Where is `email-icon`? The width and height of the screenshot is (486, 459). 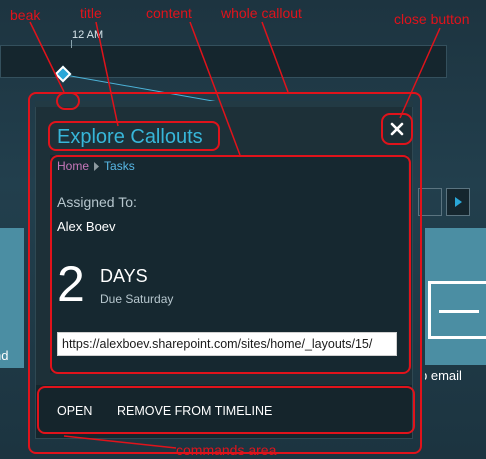 email-icon is located at coordinates (457, 310).